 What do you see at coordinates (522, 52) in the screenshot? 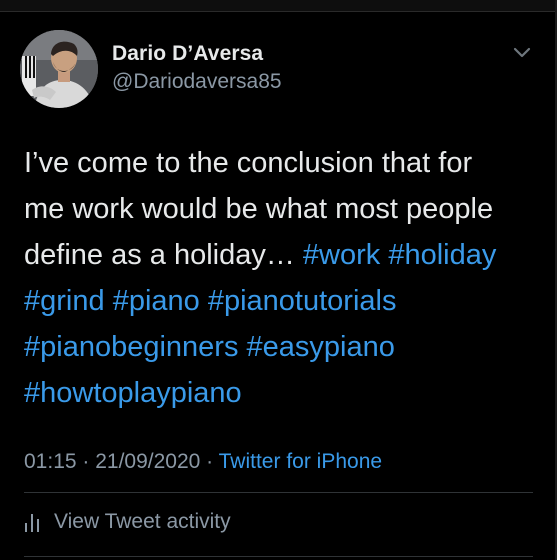
I see `chevron-down-icon` at bounding box center [522, 52].